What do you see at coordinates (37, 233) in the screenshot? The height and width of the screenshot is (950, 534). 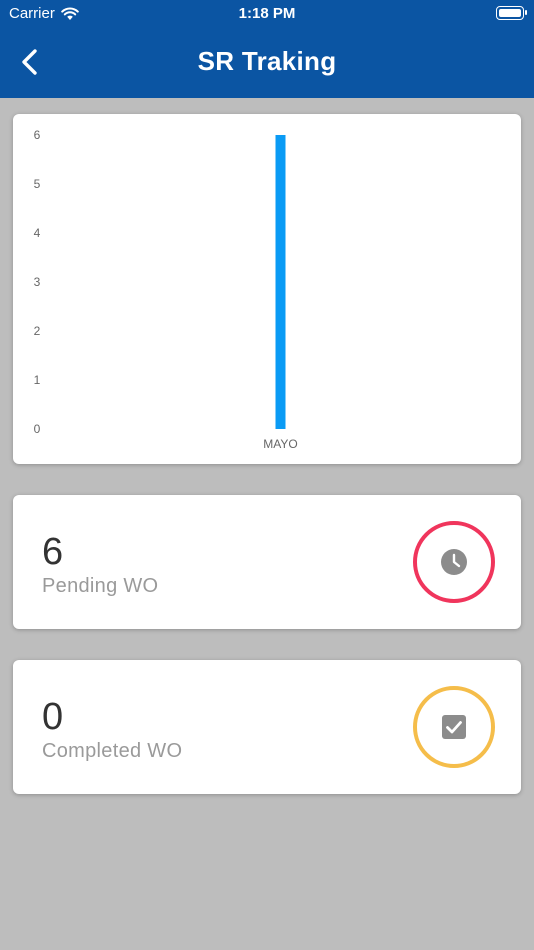 I see `y-tick-label: 4` at bounding box center [37, 233].